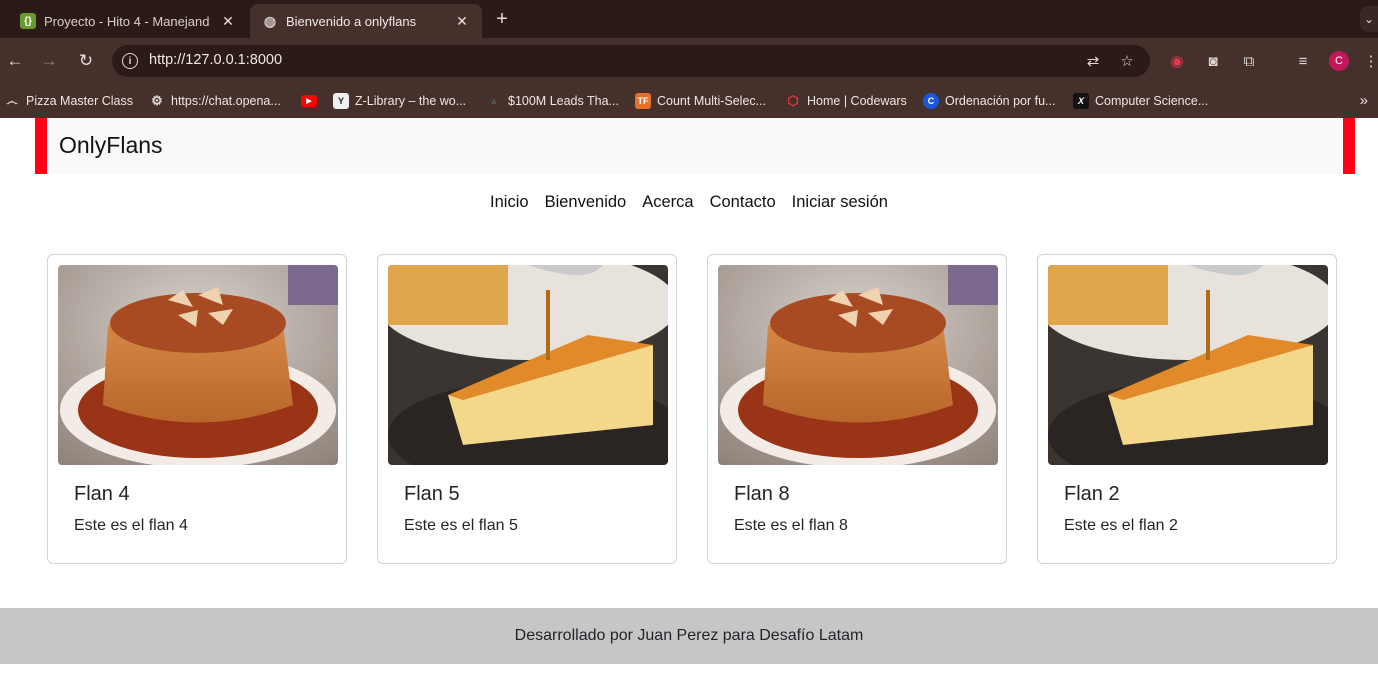 The width and height of the screenshot is (1378, 698). What do you see at coordinates (494, 101) in the screenshot?
I see `triangle-icon: ▲` at bounding box center [494, 101].